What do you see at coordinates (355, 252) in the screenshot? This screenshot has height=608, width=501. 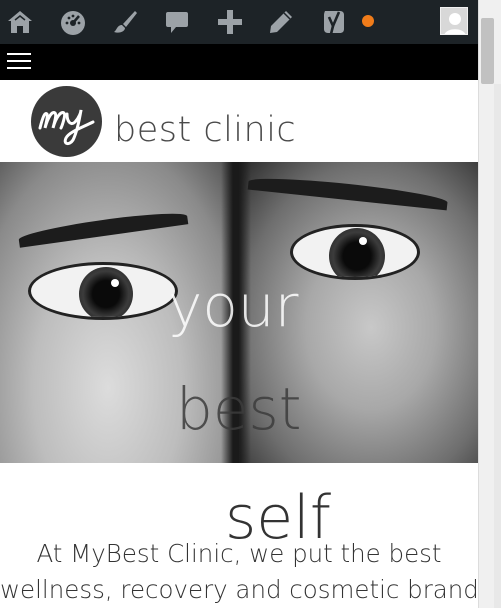 I see `right-eye` at bounding box center [355, 252].